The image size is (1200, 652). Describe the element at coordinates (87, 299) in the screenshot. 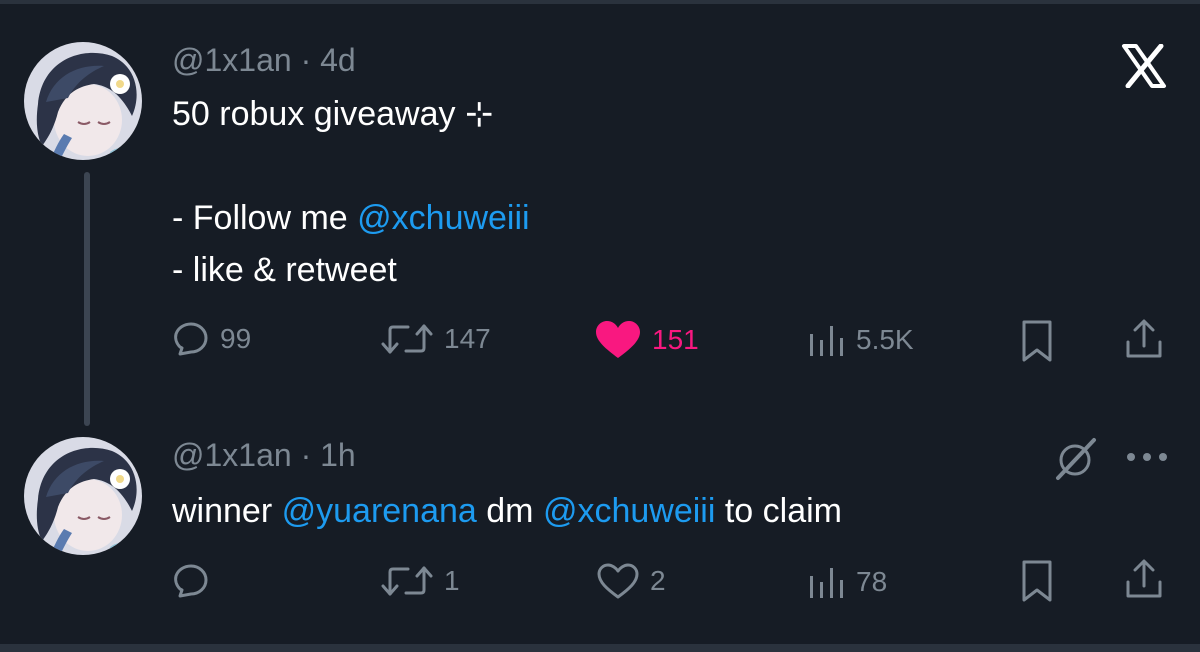

I see `thread-line` at that location.